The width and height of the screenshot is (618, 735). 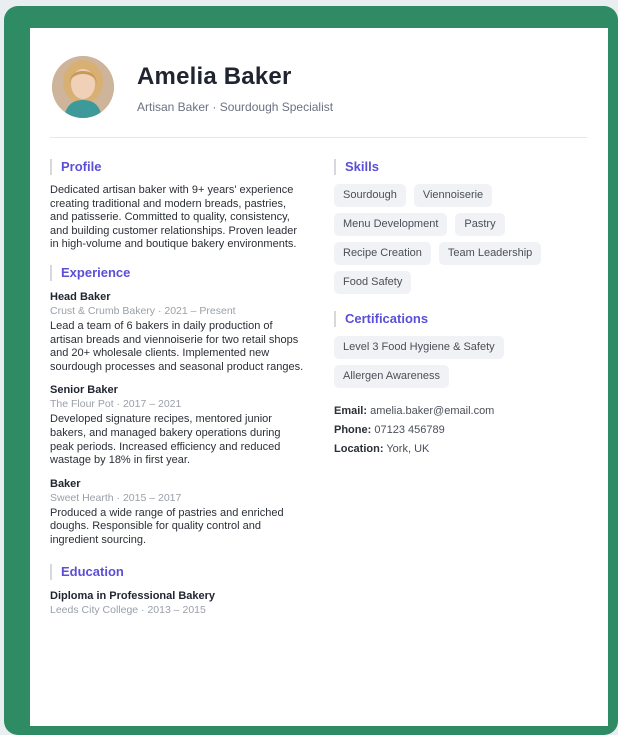 I want to click on header-divider, so click(x=318, y=137).